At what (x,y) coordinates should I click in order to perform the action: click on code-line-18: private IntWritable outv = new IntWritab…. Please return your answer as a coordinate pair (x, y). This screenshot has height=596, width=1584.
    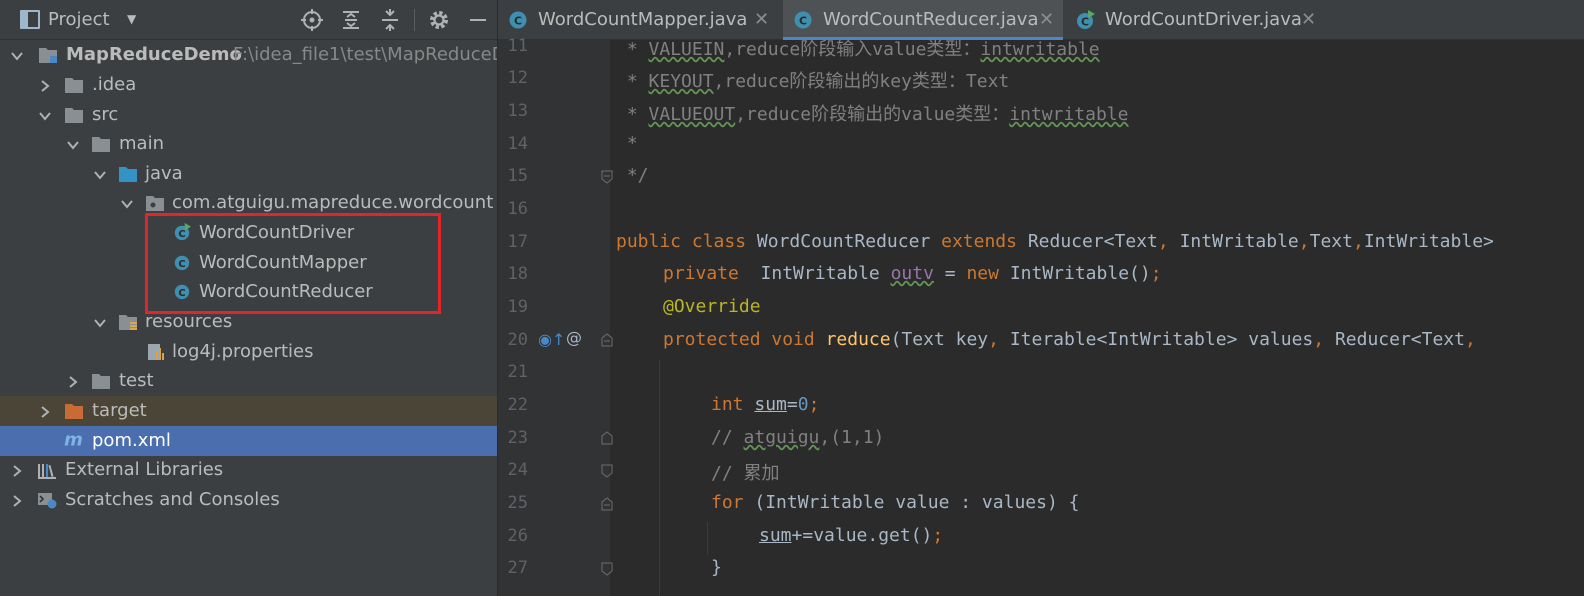
    Looking at the image, I should click on (912, 279).